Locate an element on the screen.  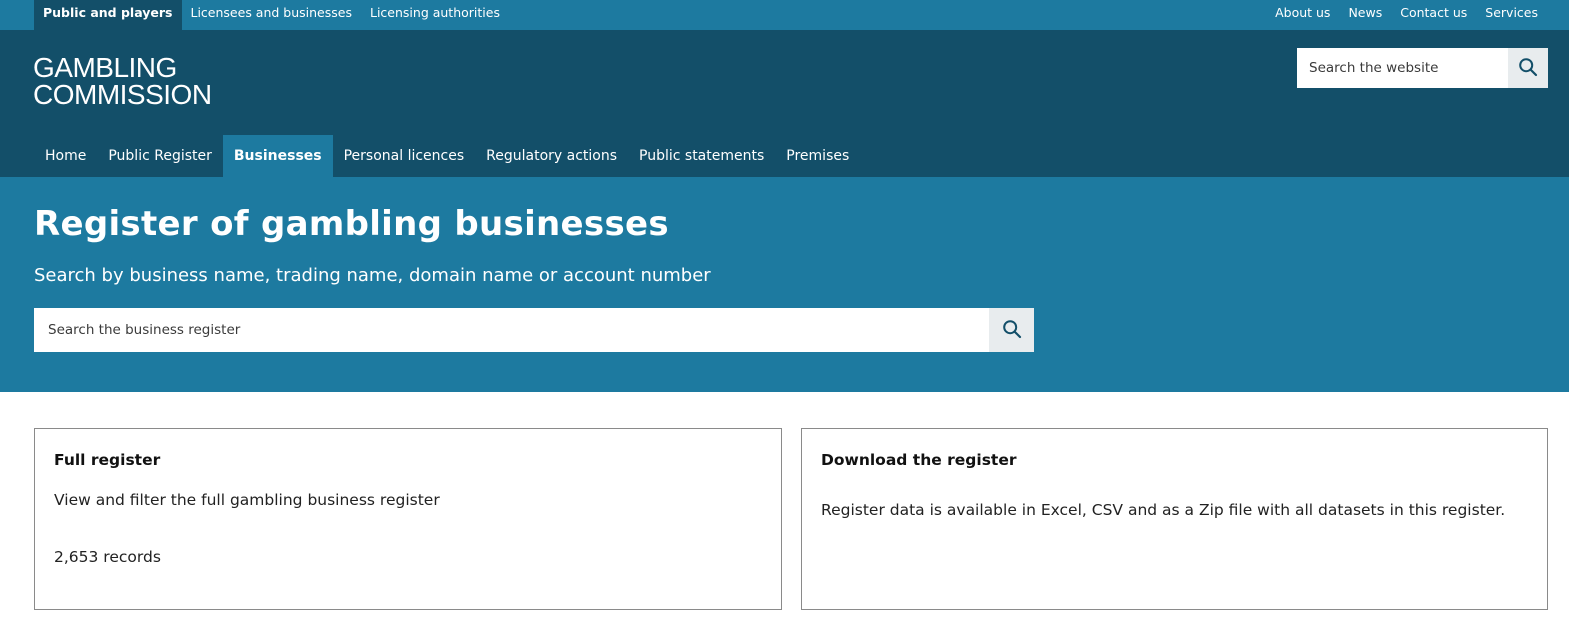
nav-premises: Premises is located at coordinates (817, 156).